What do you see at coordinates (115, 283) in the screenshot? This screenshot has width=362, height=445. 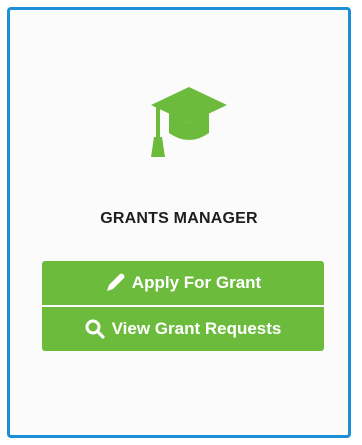 I see `pencil-icon` at bounding box center [115, 283].